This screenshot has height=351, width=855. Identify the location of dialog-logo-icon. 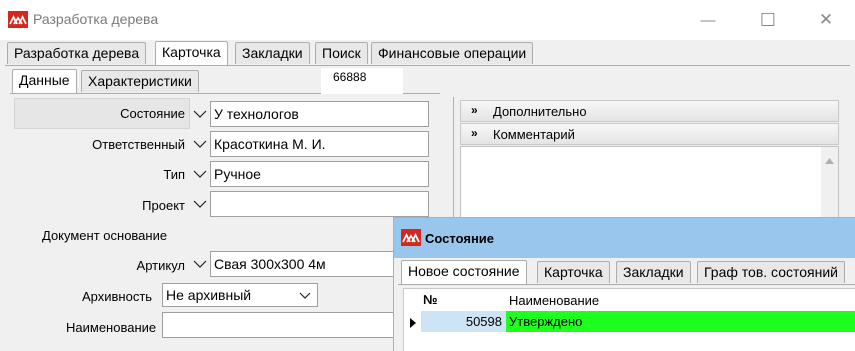
(411, 237).